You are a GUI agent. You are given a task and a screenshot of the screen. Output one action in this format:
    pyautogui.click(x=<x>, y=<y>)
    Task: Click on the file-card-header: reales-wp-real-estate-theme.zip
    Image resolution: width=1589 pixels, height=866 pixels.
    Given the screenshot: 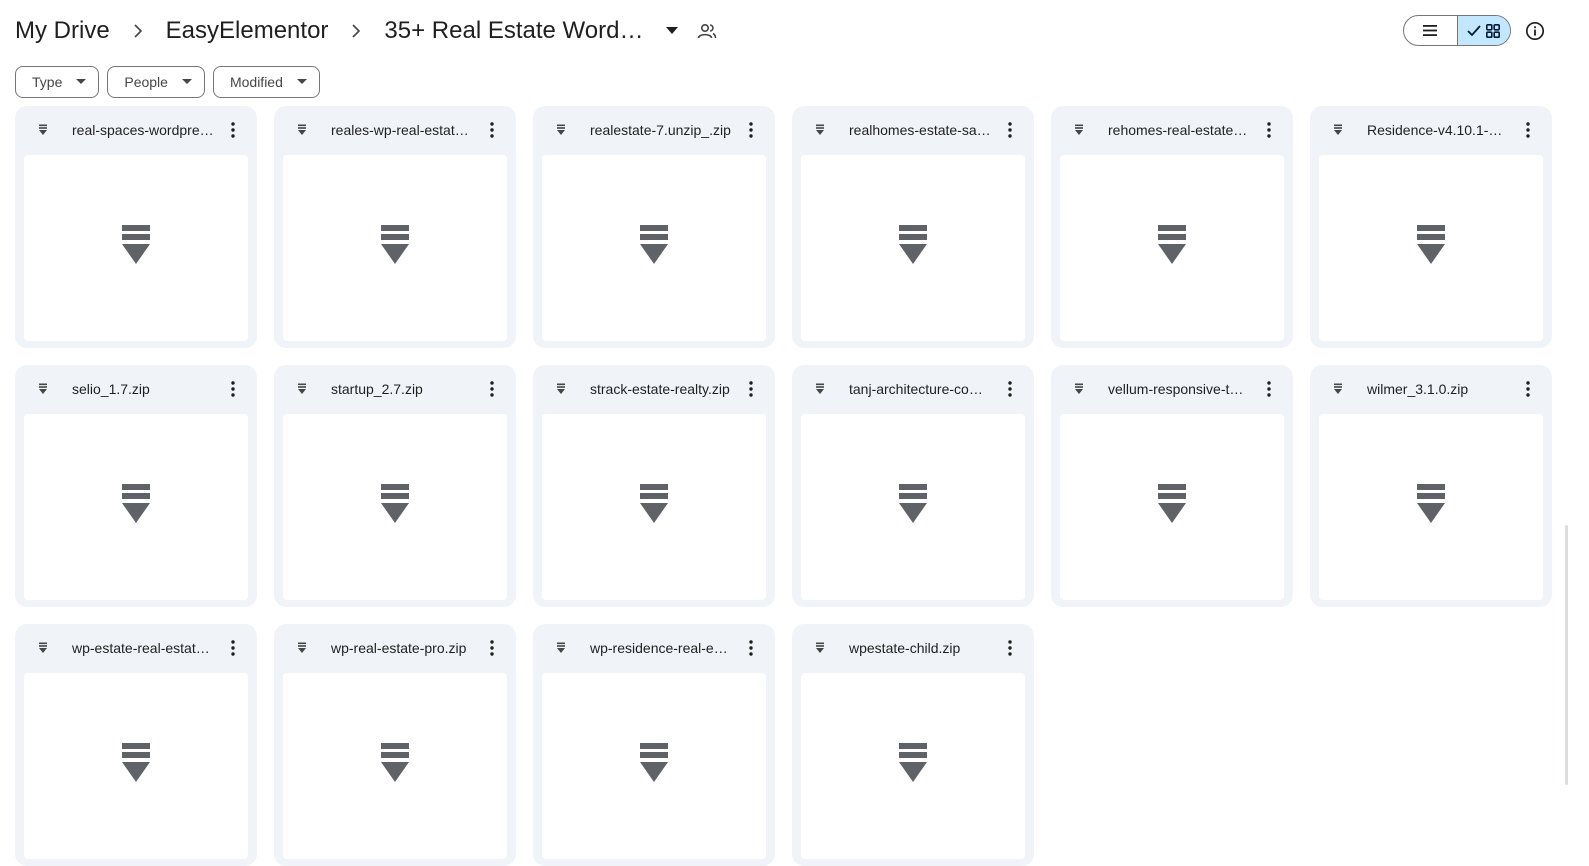 What is the action you would take?
    pyautogui.click(x=395, y=130)
    